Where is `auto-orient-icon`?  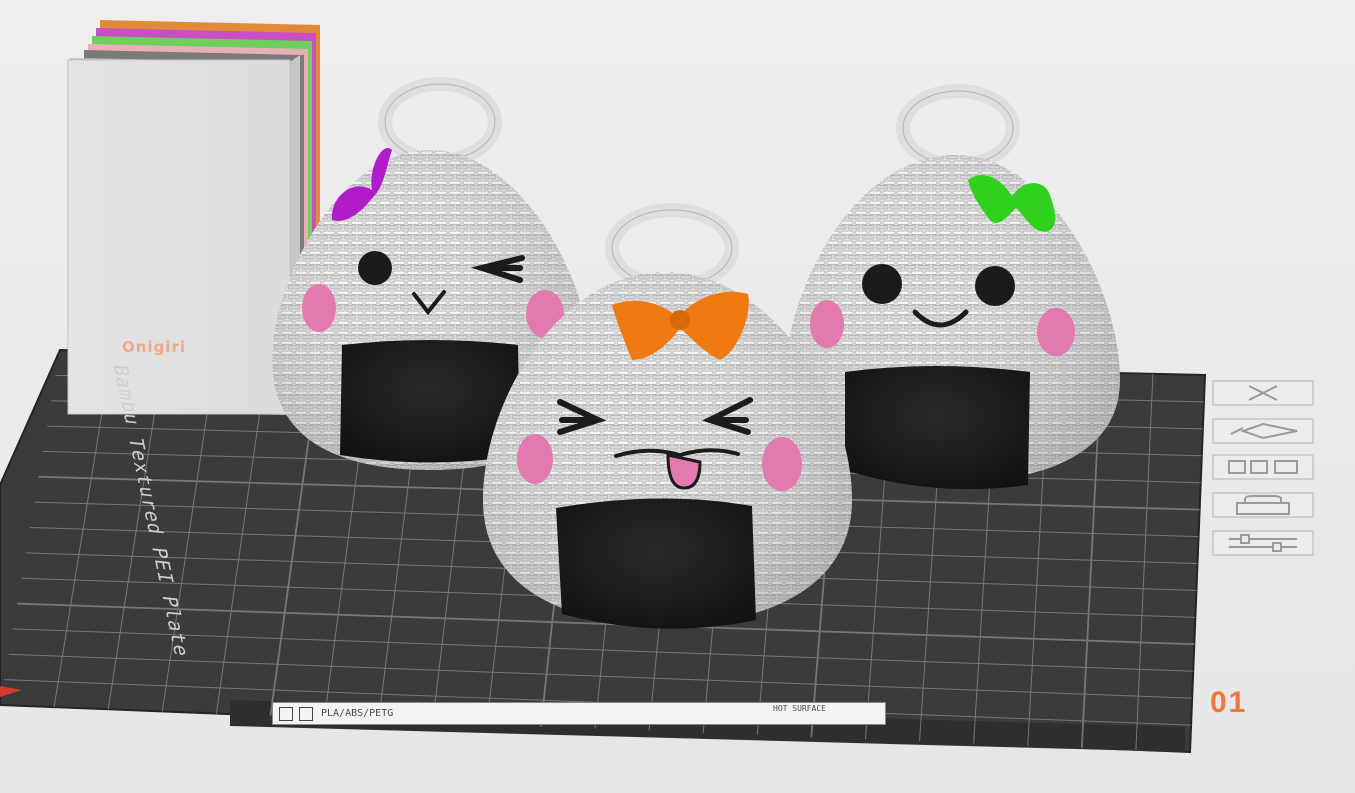 auto-orient-icon is located at coordinates (1264, 431).